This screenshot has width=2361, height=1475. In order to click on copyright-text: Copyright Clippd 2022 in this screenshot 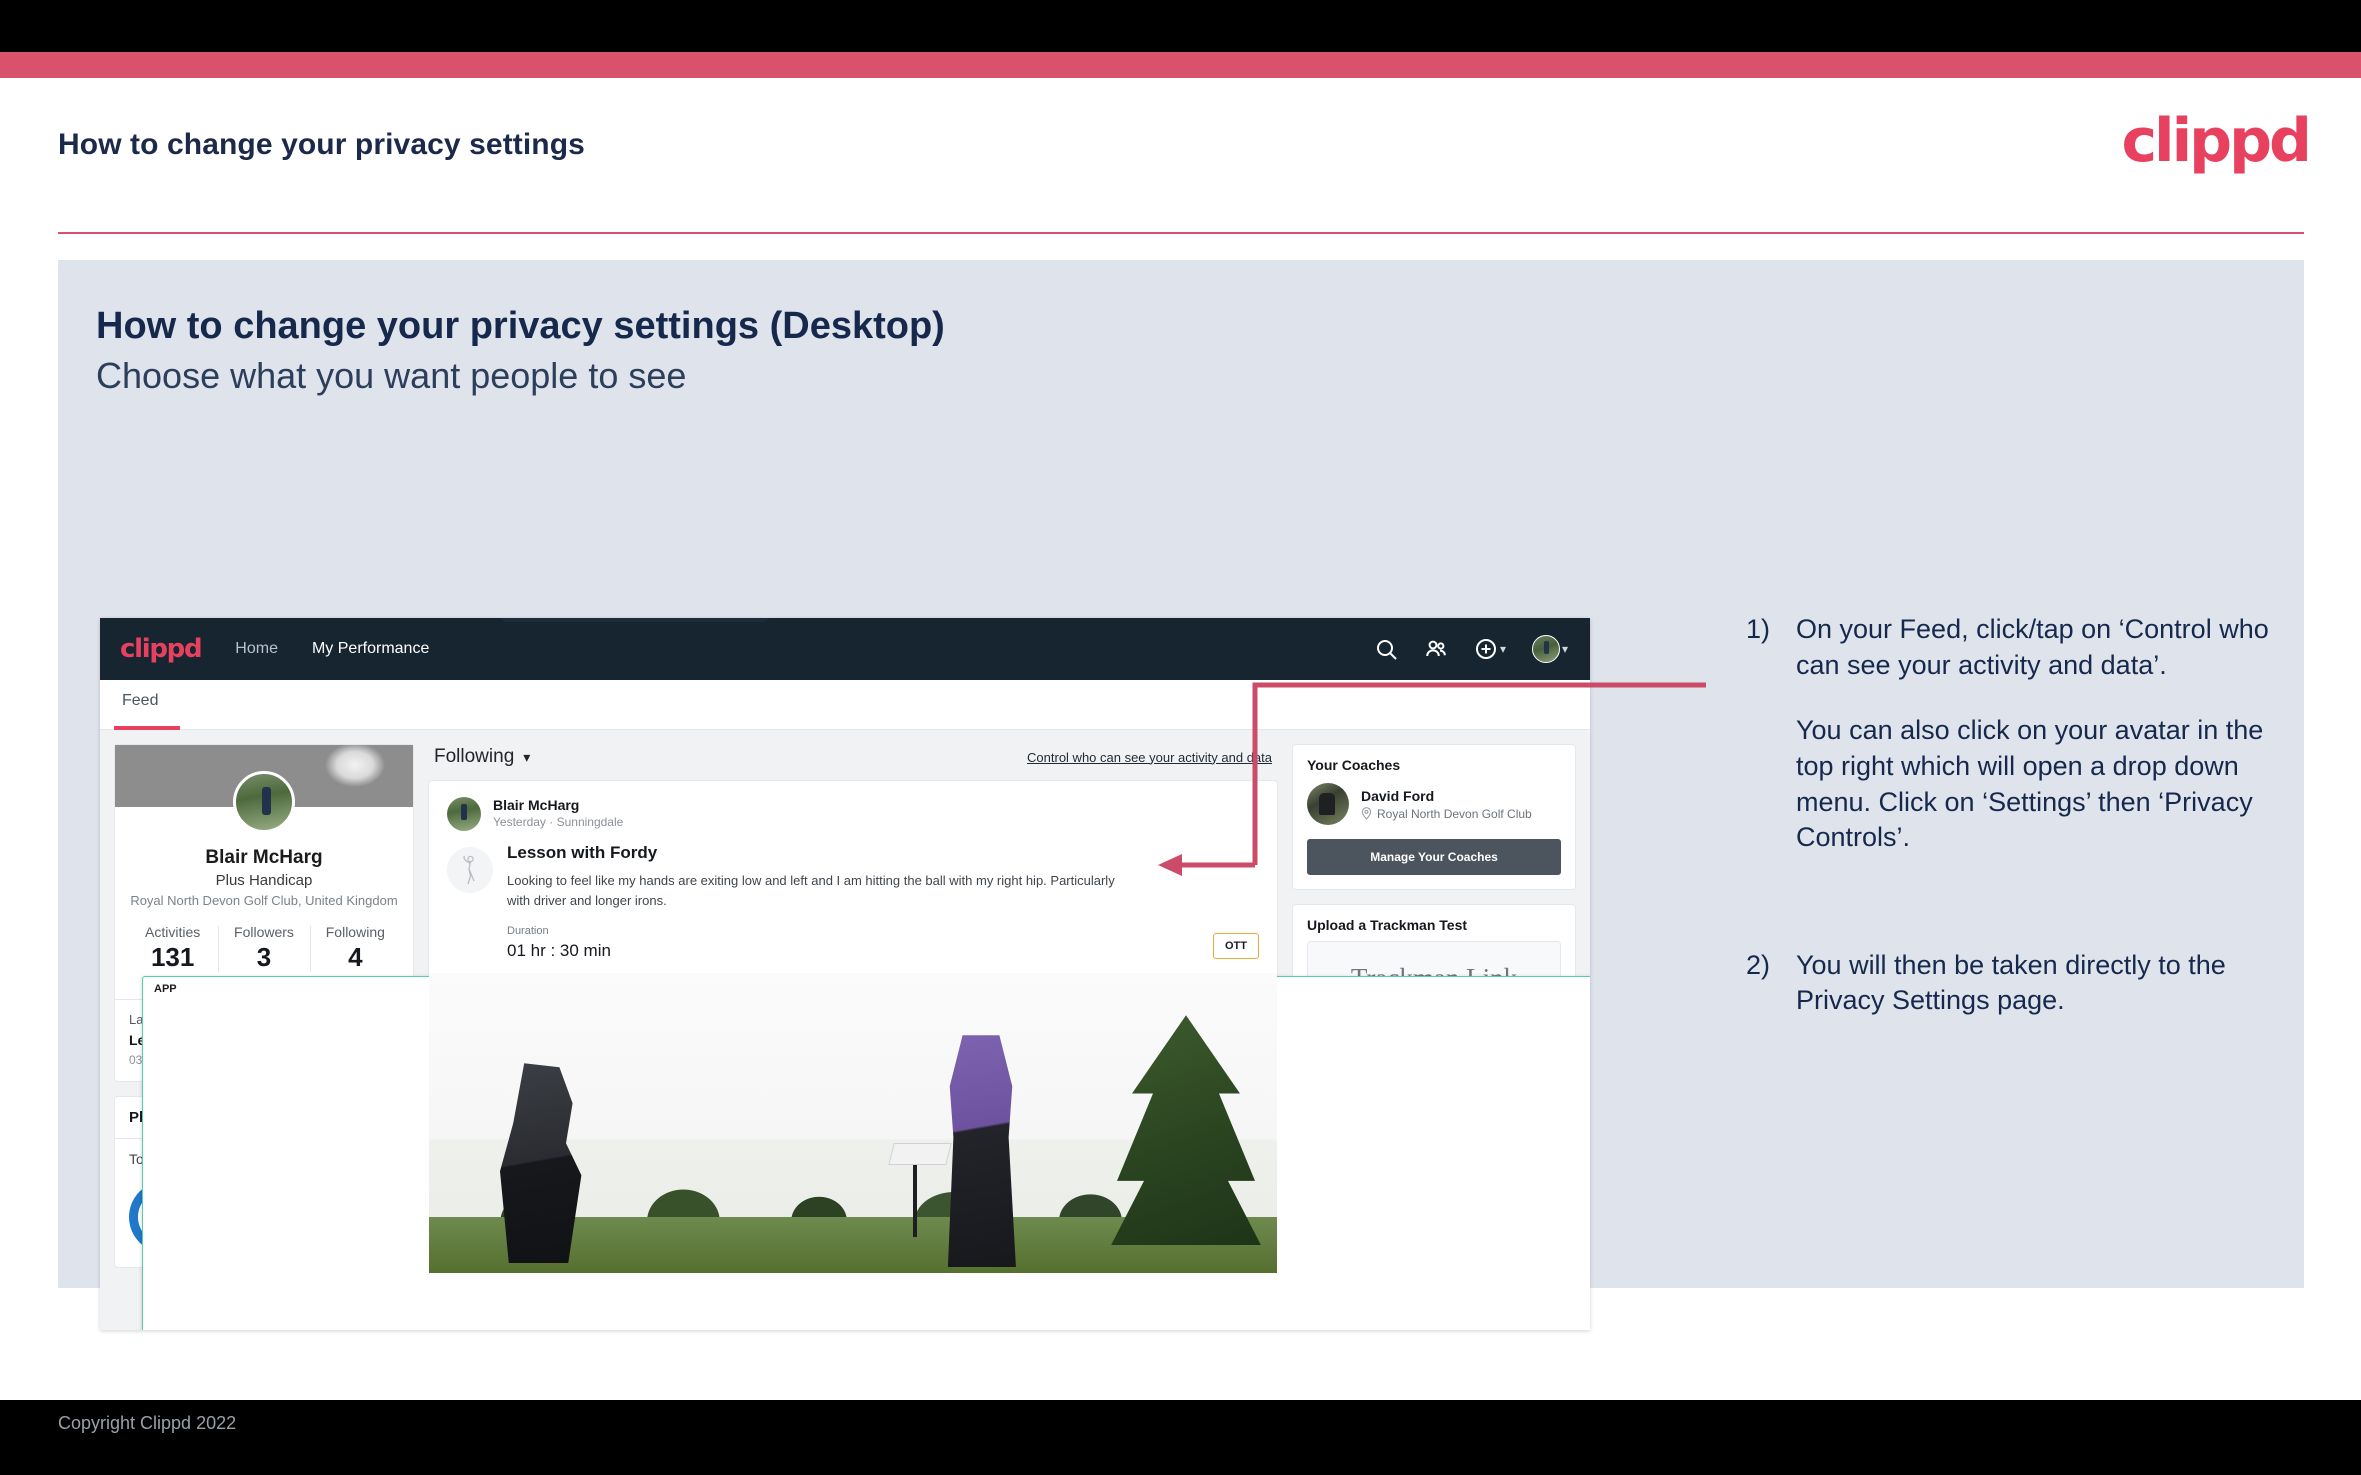, I will do `click(147, 1423)`.